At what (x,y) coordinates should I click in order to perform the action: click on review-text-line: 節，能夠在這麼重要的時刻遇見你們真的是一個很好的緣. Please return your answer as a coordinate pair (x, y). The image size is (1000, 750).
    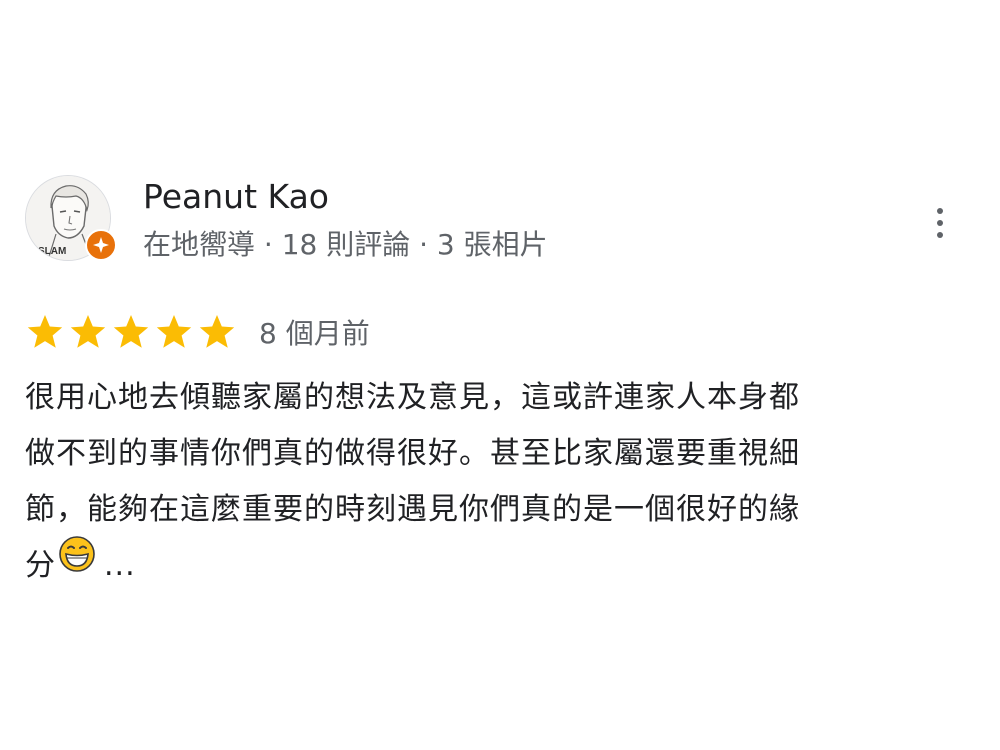
    Looking at the image, I should click on (412, 509).